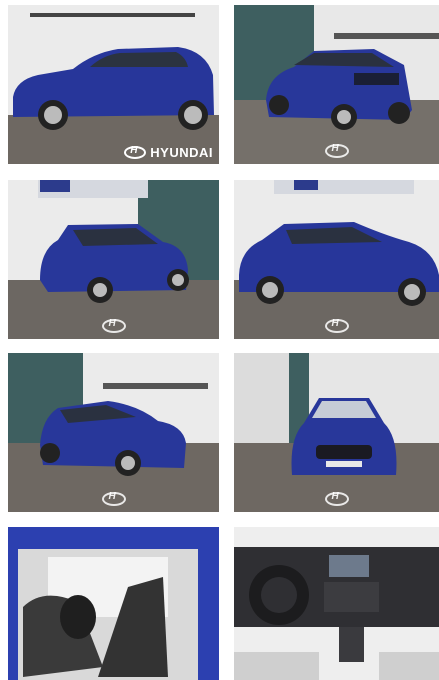  Describe the element at coordinates (181, 152) in the screenshot. I see `brand-wordmark: HYUNDAI` at that location.